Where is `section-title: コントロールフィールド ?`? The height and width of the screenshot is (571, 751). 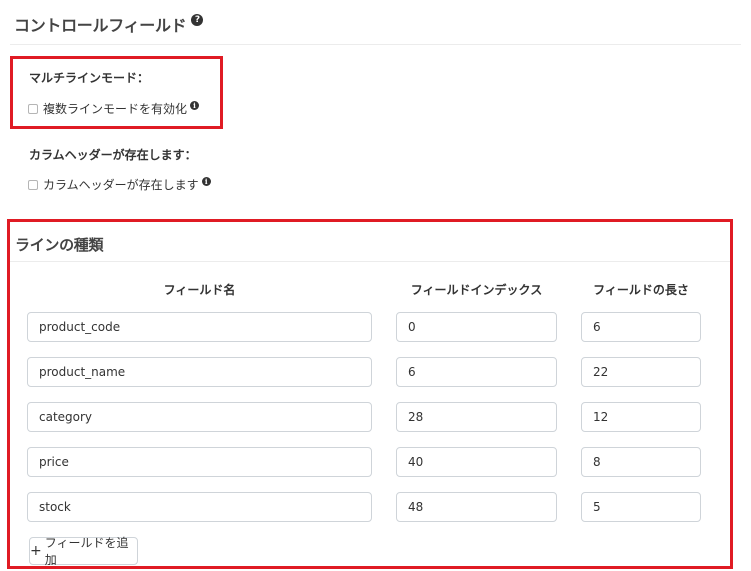 section-title: コントロールフィールド ? is located at coordinates (109, 24).